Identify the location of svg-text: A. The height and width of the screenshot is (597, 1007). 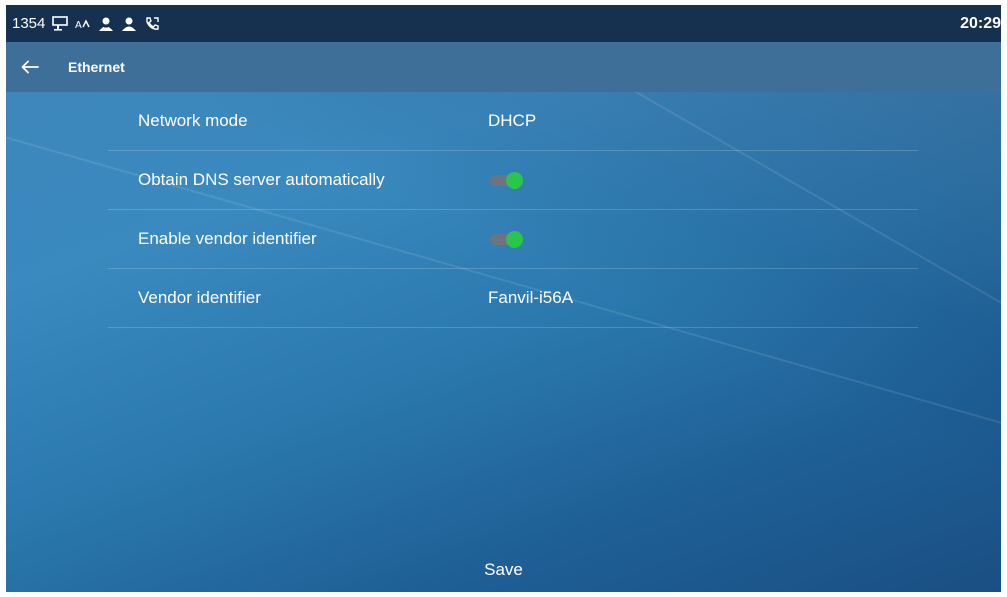
(78, 25).